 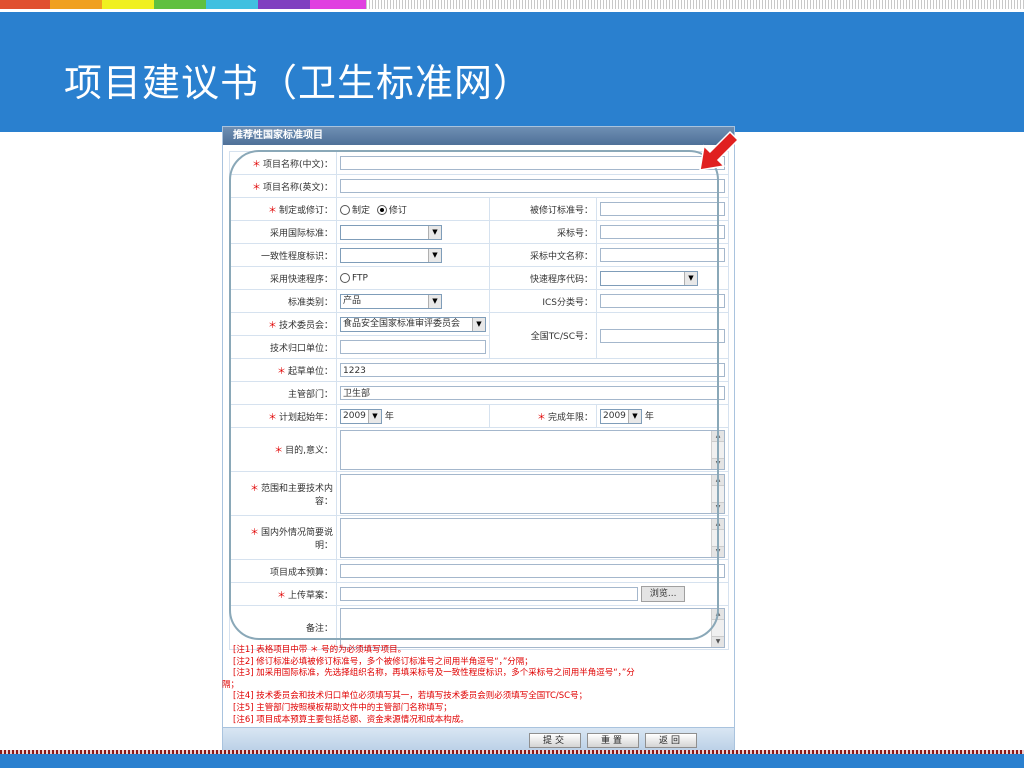 I want to click on color-strip, so click(x=512, y=6).